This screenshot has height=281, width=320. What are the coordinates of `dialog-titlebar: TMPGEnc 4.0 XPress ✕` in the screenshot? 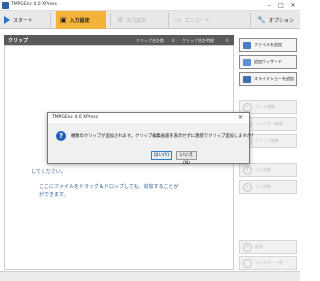 It's located at (148, 118).